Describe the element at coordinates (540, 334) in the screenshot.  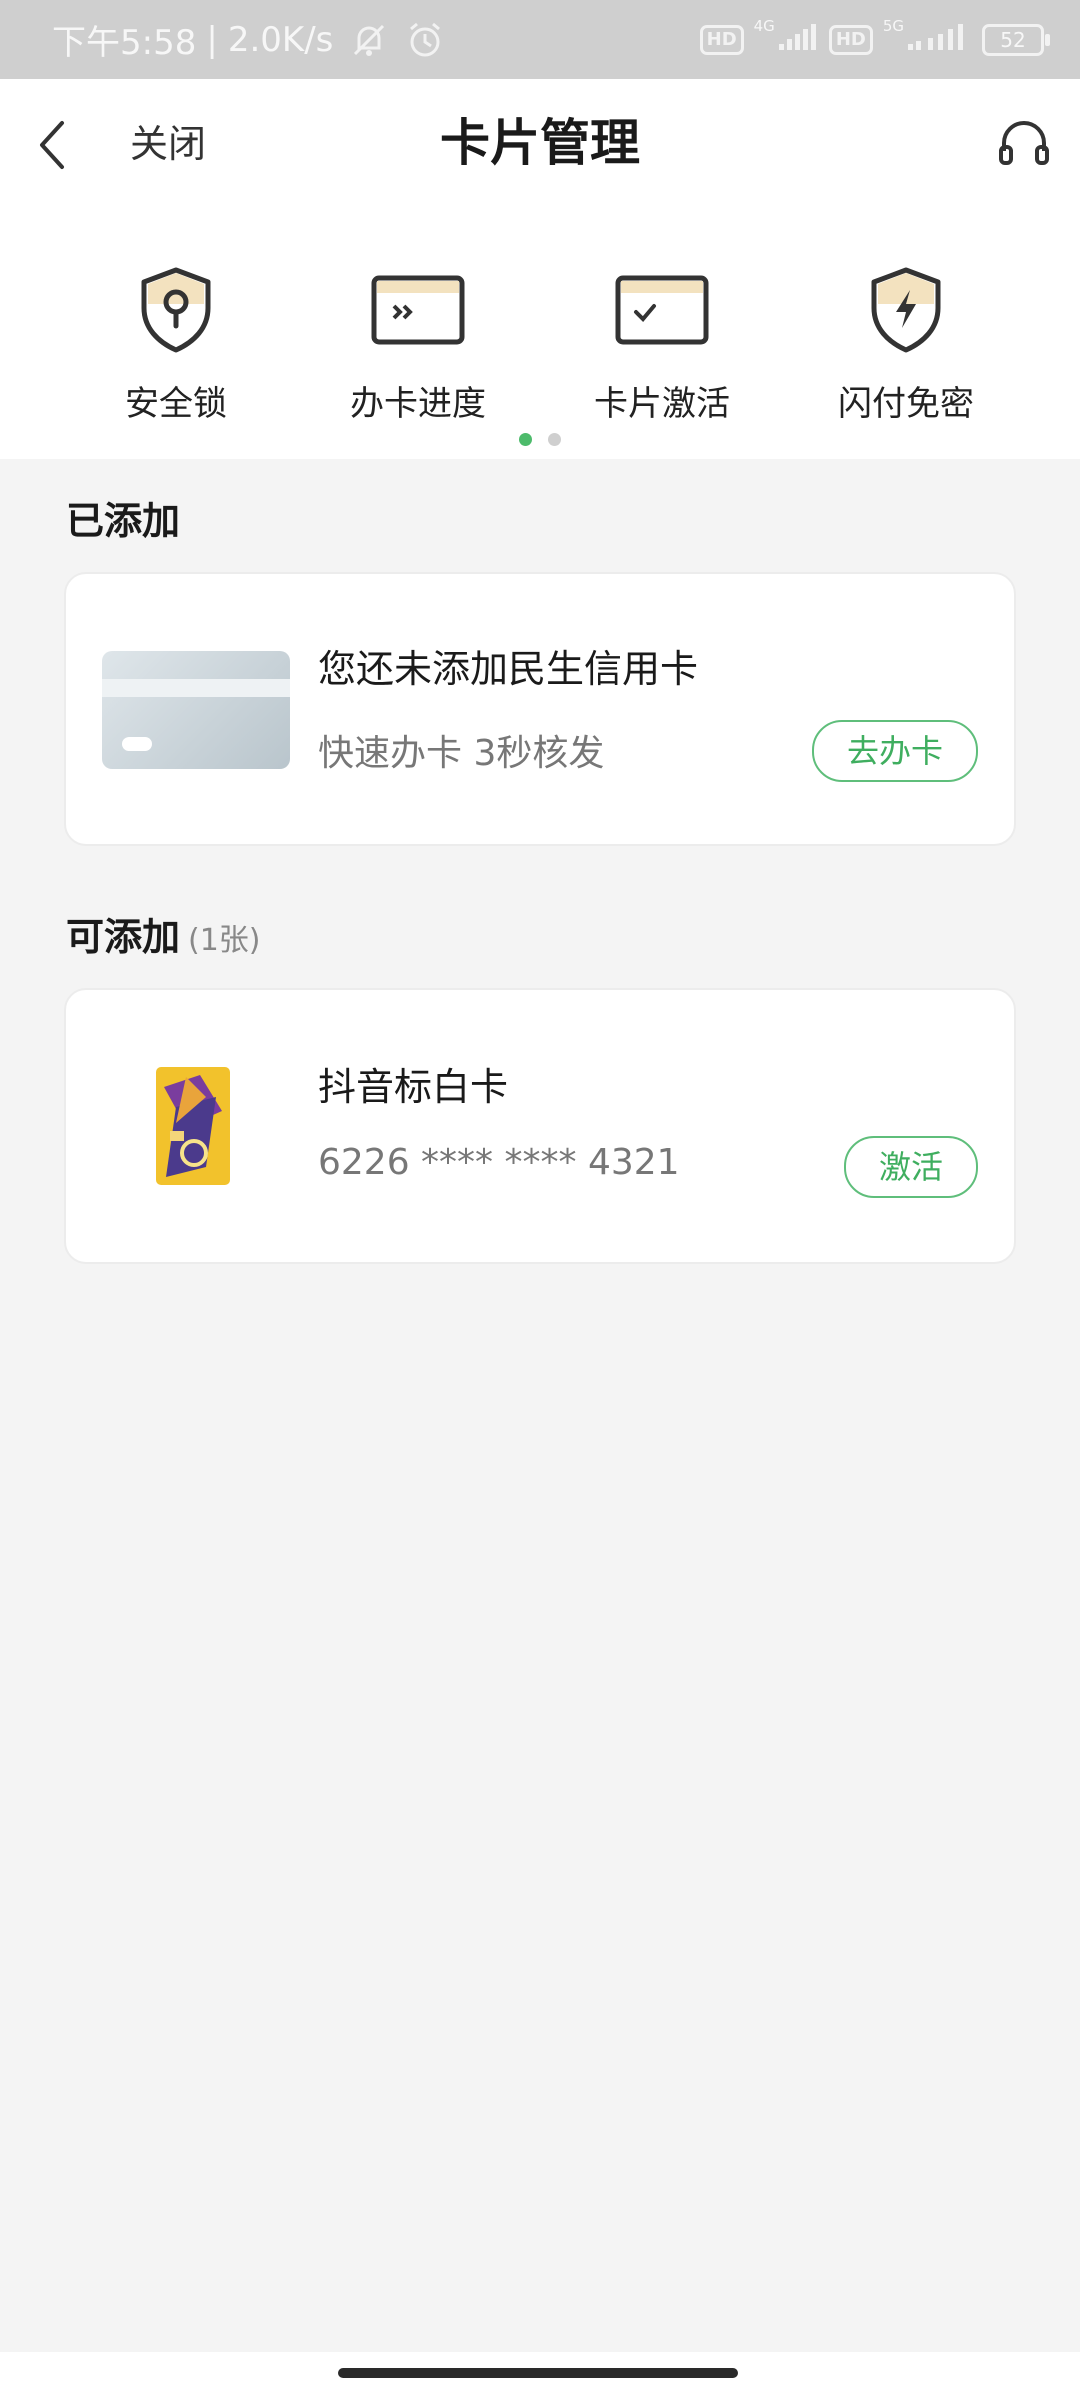
I see `quick-menu: 安全锁 办卡进度 卡片激活 闪付免密` at that location.